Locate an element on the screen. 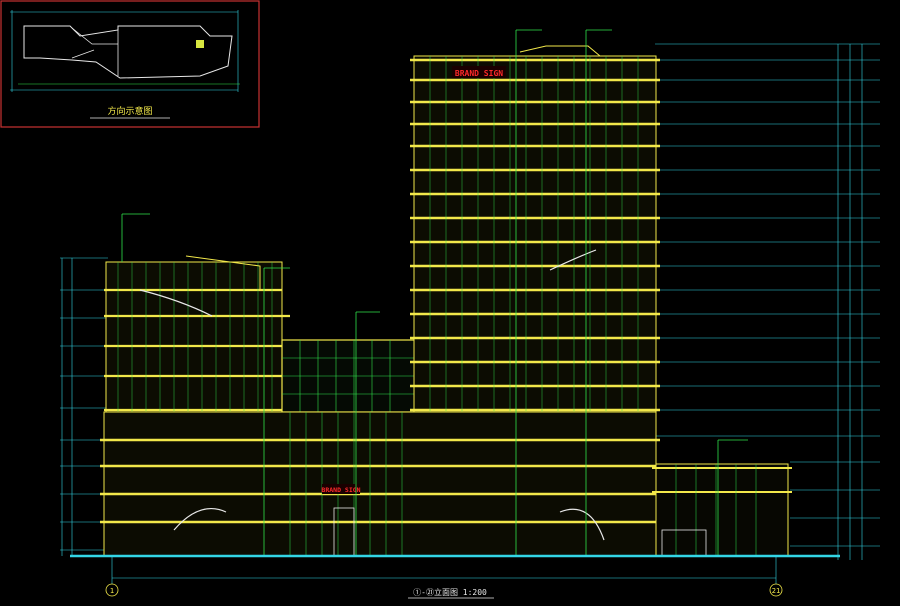 This screenshot has width=900, height=606. elevation-title: ①-㉑立面图 1:200 is located at coordinates (450, 592).